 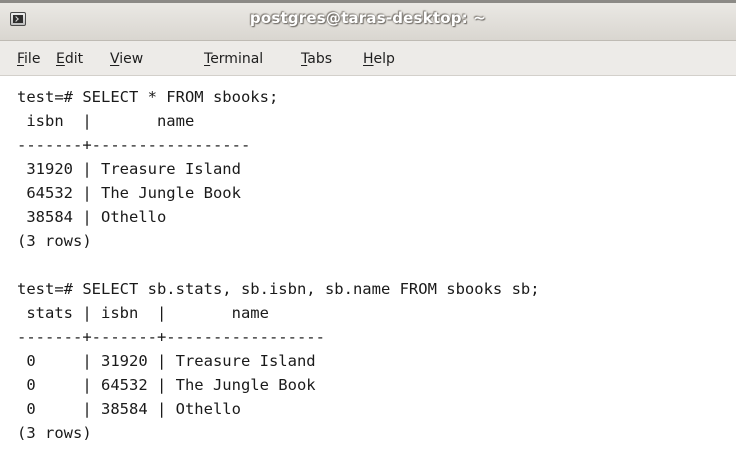 What do you see at coordinates (129, 169) in the screenshot?
I see `terminal-line: 31920 | Treasure Island` at bounding box center [129, 169].